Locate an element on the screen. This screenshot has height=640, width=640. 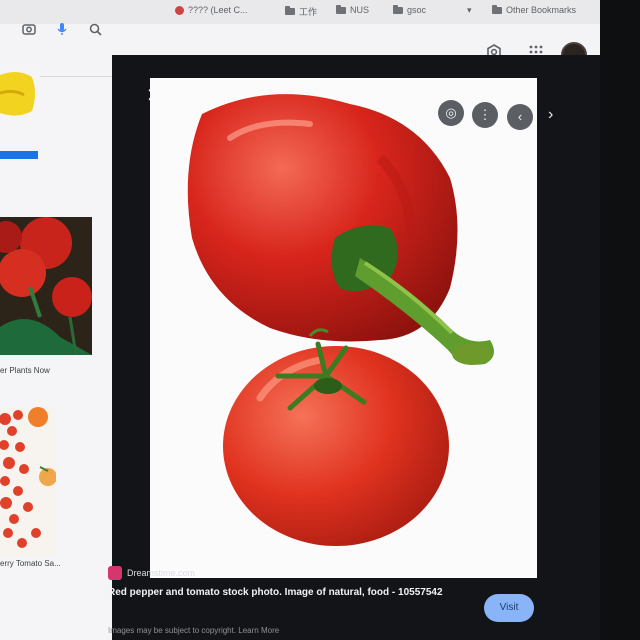
visit-button: Visit is located at coordinates (509, 608).